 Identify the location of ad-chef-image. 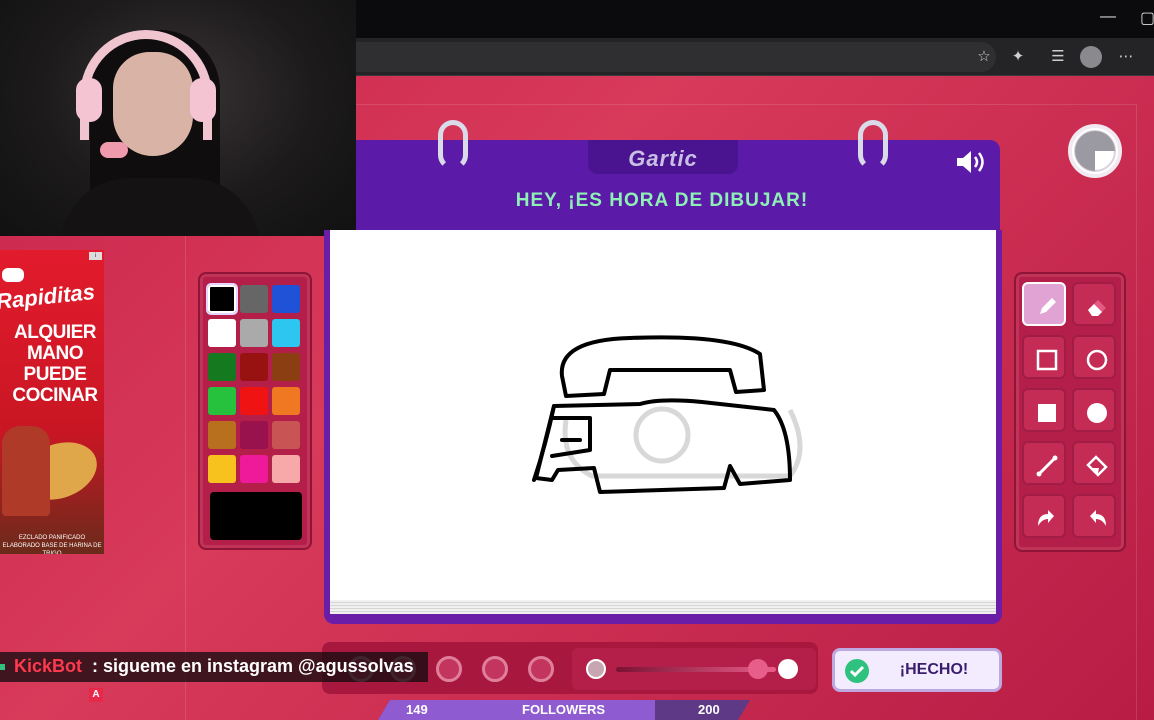
(26, 471).